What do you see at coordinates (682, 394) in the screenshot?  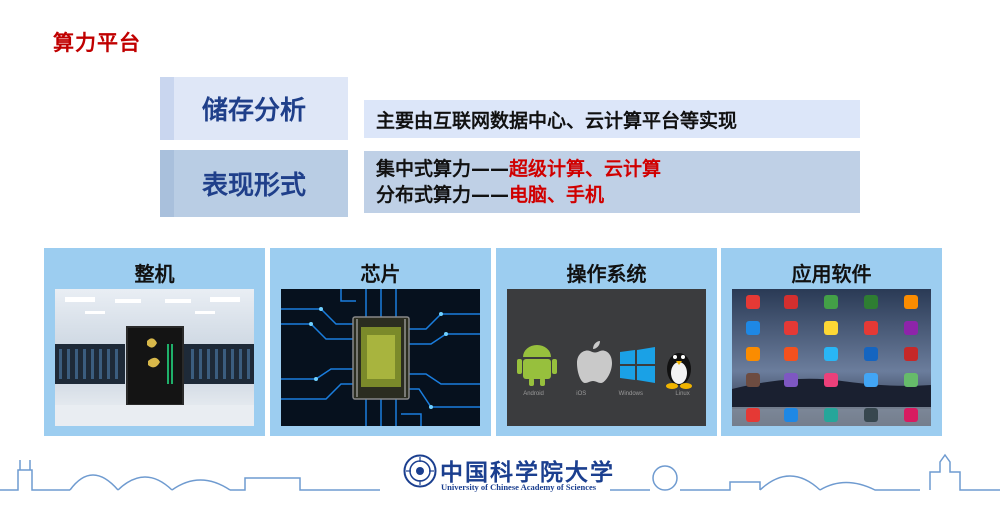 I see `os-label-linux: Linux` at bounding box center [682, 394].